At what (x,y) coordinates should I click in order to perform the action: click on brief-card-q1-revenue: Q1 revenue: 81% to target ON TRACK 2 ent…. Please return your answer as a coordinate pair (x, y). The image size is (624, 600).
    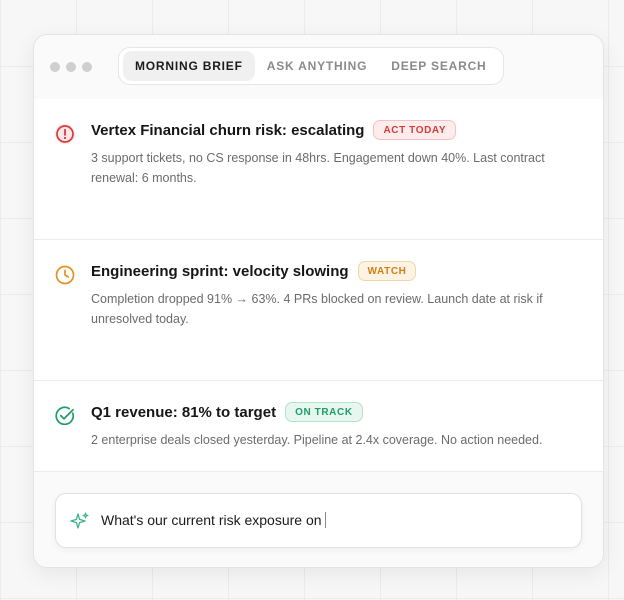
    Looking at the image, I should click on (318, 426).